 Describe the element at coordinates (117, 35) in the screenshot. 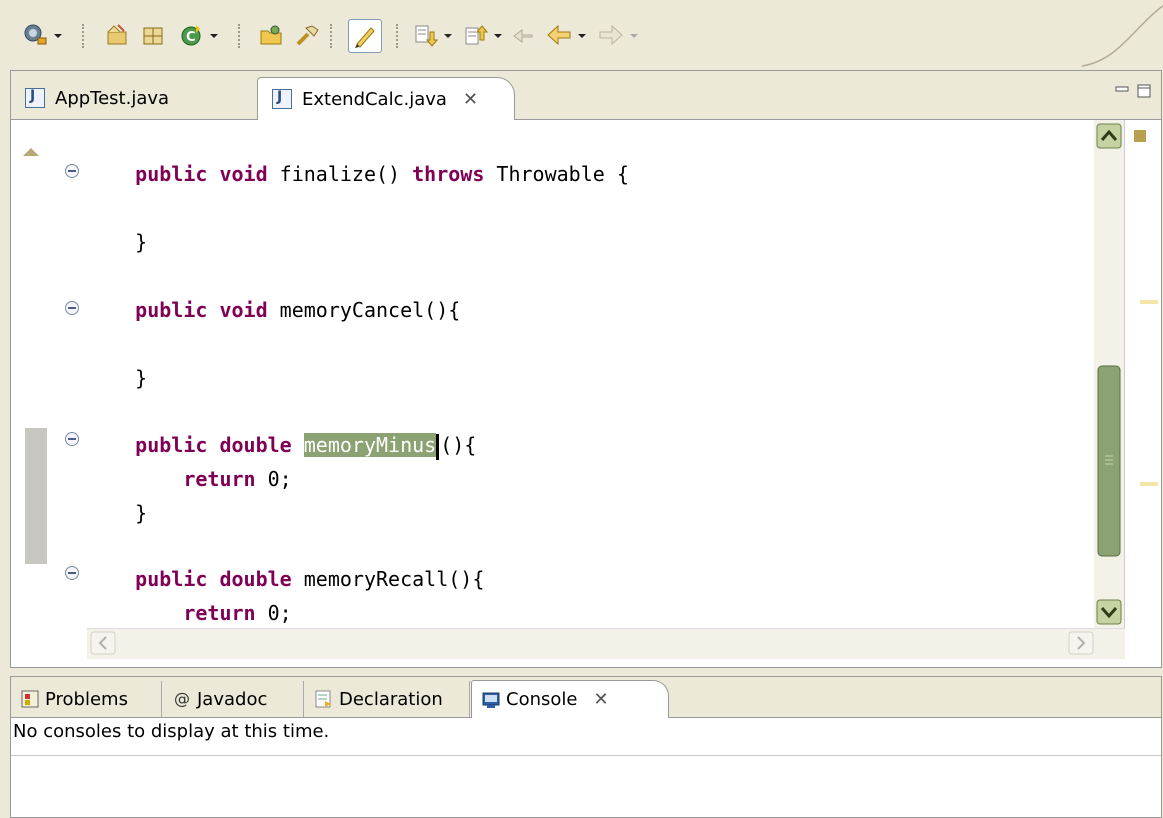

I see `new-java-project-icon` at that location.